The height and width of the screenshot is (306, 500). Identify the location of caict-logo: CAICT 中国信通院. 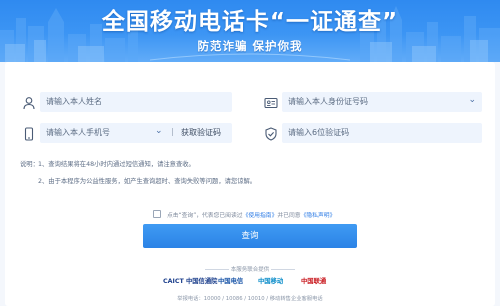
(190, 281).